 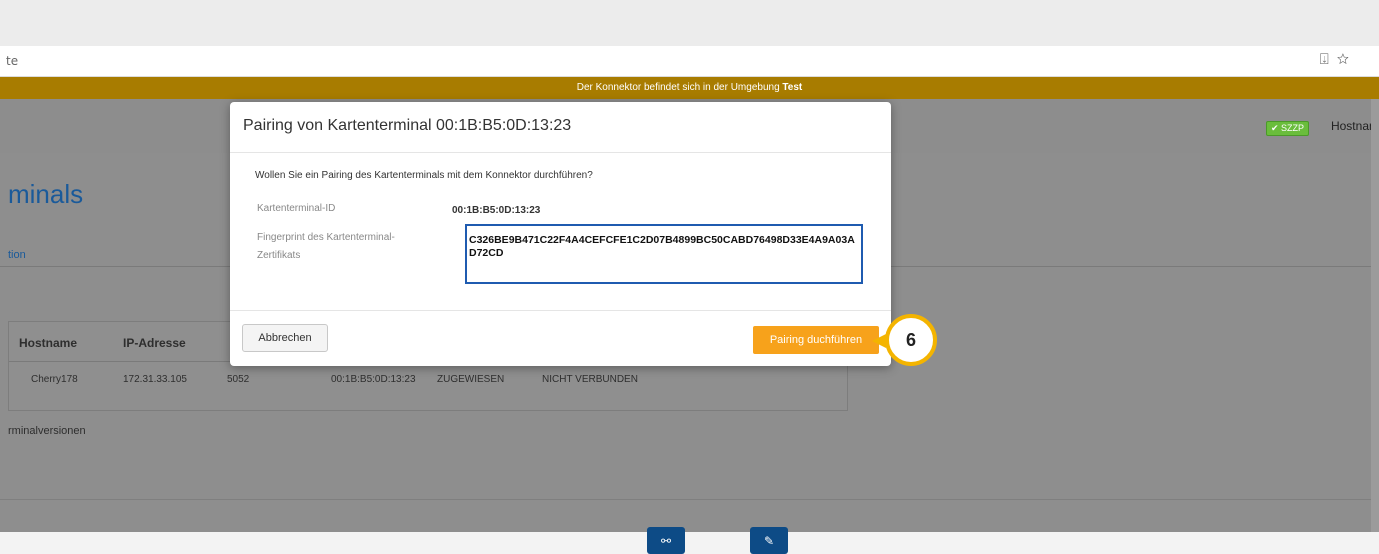 I want to click on cell-terminal-id: 00:1B:B5:0D:13:23, so click(x=373, y=379).